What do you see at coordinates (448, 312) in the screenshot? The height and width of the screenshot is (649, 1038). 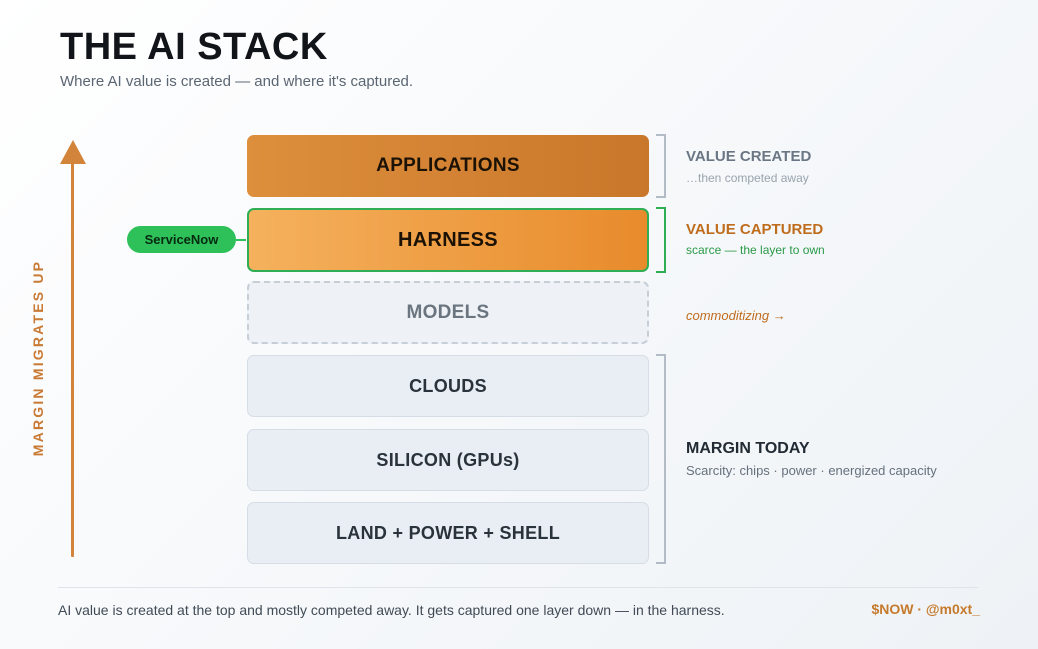 I see `layer-models: MODELS` at bounding box center [448, 312].